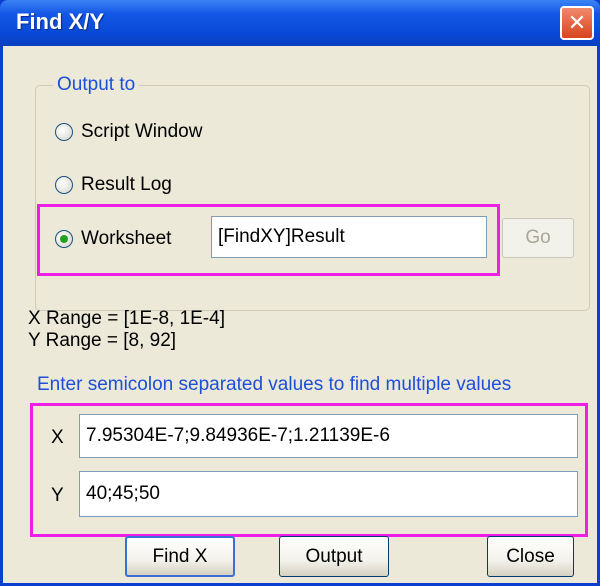 The width and height of the screenshot is (612, 586). Describe the element at coordinates (530, 556) in the screenshot. I see `close-button: Close` at that location.